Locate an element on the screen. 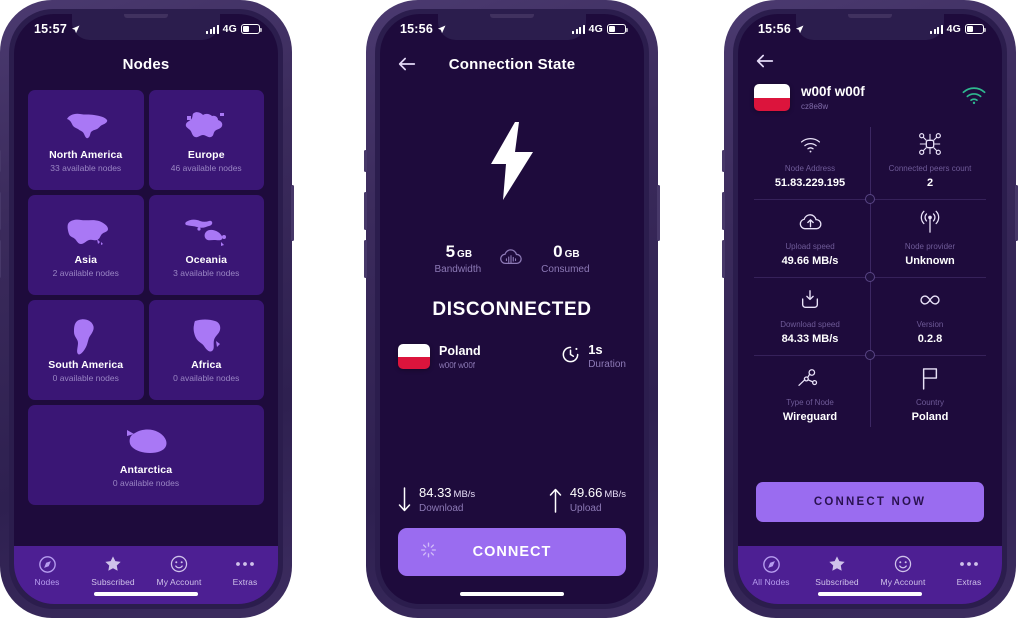 This screenshot has width=1024, height=618. tab-all-nodes: All Nodes is located at coordinates (771, 571).